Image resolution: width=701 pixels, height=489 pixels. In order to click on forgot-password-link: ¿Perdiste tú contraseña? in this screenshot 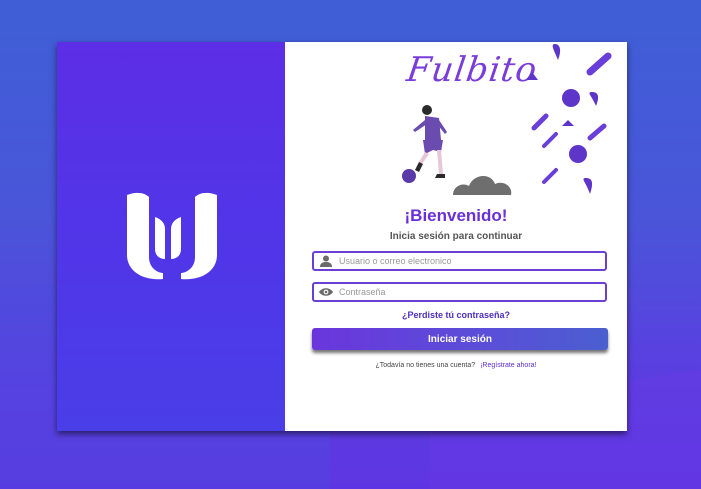, I will do `click(456, 315)`.